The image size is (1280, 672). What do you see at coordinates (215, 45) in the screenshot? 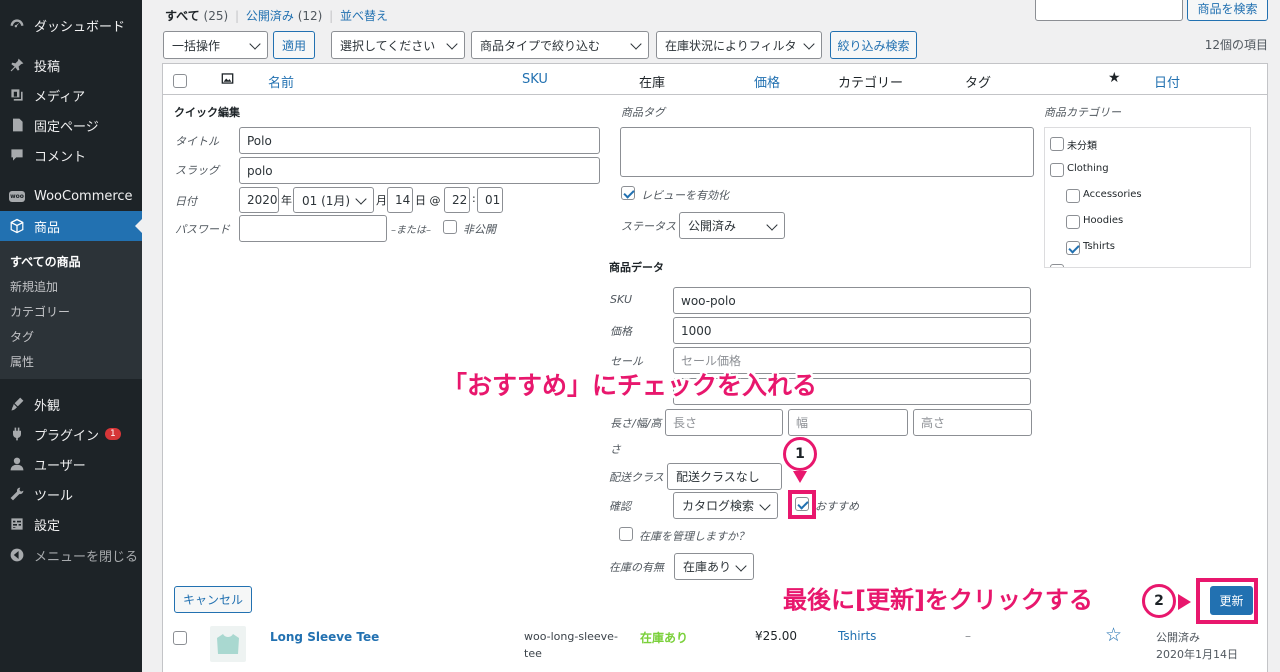
I see `bulk-actions-select: 一括操作` at bounding box center [215, 45].